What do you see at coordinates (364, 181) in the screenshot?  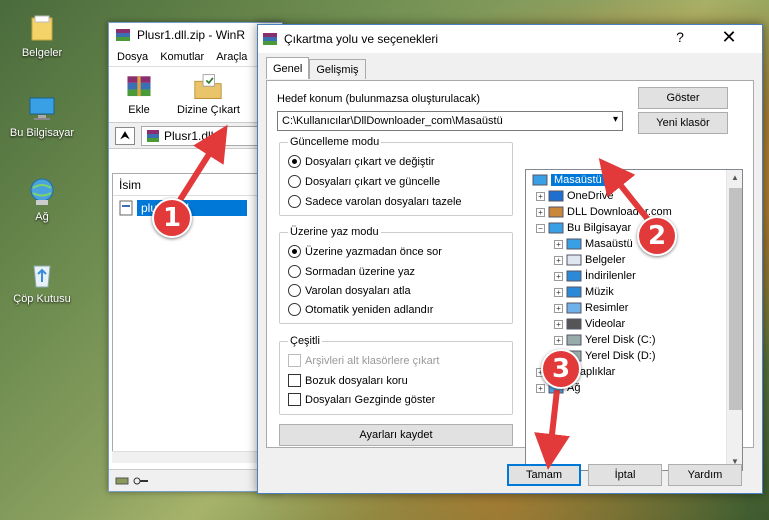 I see `update-option-update: Dosyaları çıkart ve güncelle` at bounding box center [364, 181].